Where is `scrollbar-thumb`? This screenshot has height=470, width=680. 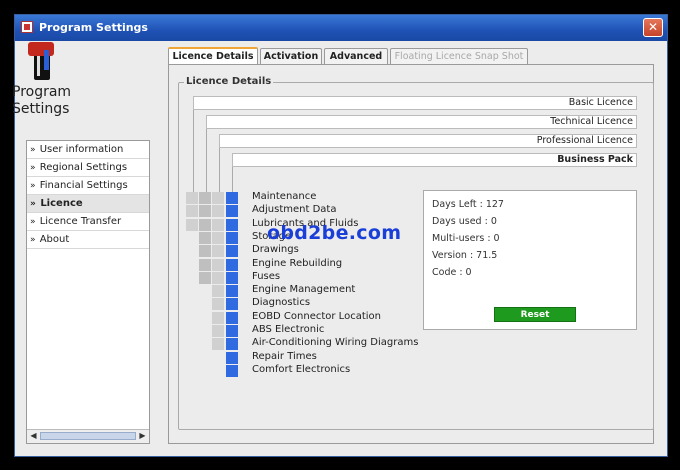 scrollbar-thumb is located at coordinates (88, 436).